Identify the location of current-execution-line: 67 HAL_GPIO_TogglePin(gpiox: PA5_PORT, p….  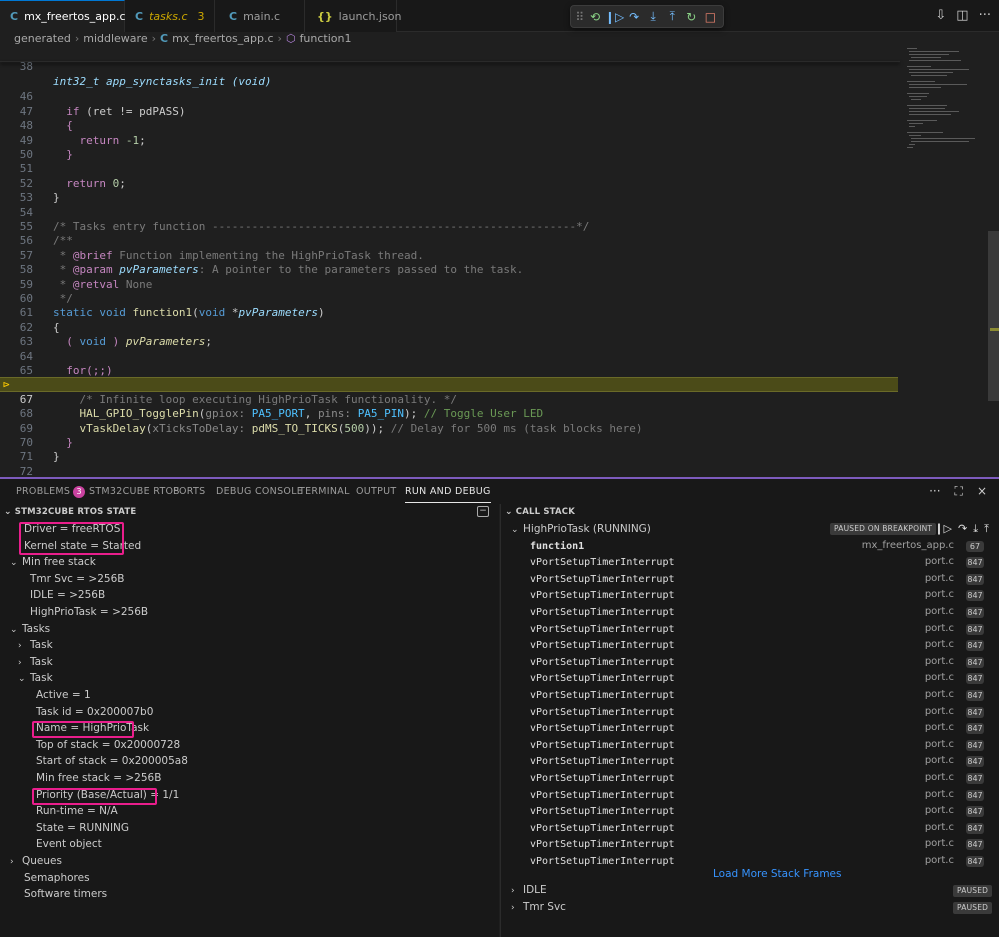
(449, 398).